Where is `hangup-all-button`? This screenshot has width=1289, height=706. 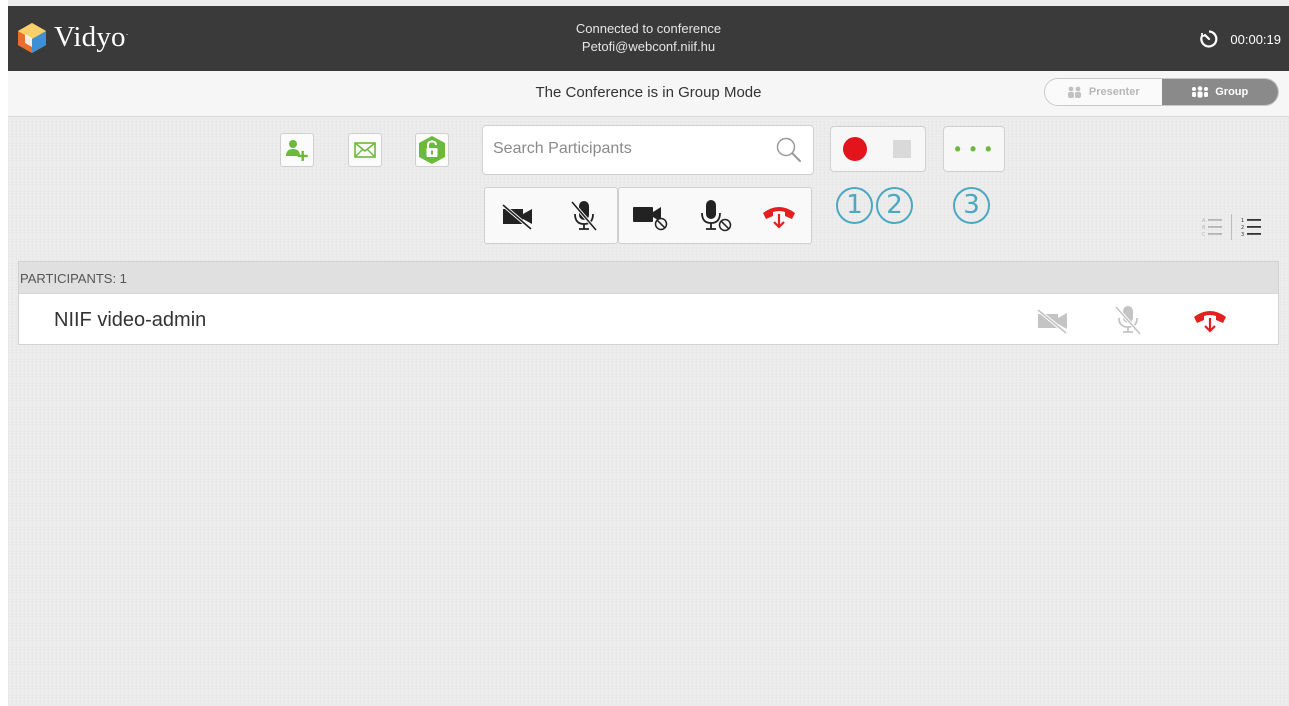 hangup-all-button is located at coordinates (779, 215).